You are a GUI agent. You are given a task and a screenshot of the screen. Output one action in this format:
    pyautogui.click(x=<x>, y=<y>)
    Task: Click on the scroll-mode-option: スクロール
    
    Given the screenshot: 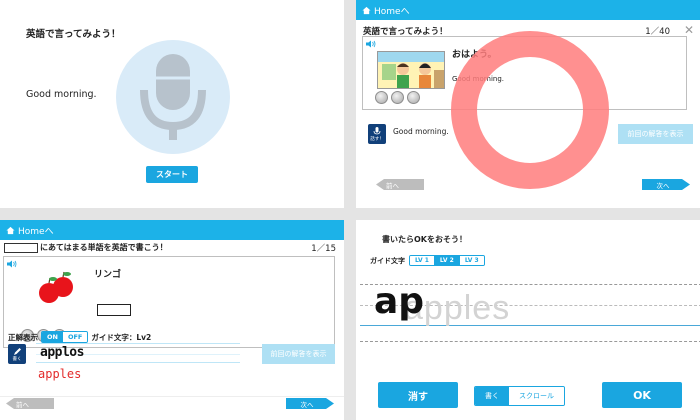 What is the action you would take?
    pyautogui.click(x=536, y=396)
    